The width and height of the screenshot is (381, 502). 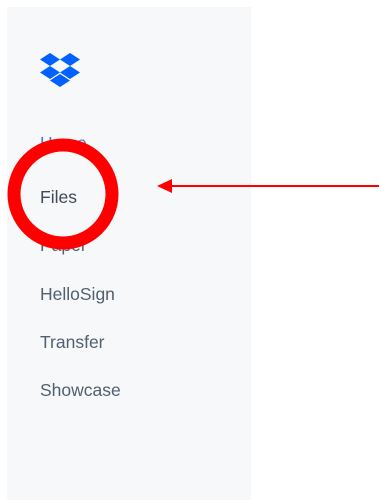 I want to click on sidebar-item-showcase: Showcase, so click(x=80, y=390).